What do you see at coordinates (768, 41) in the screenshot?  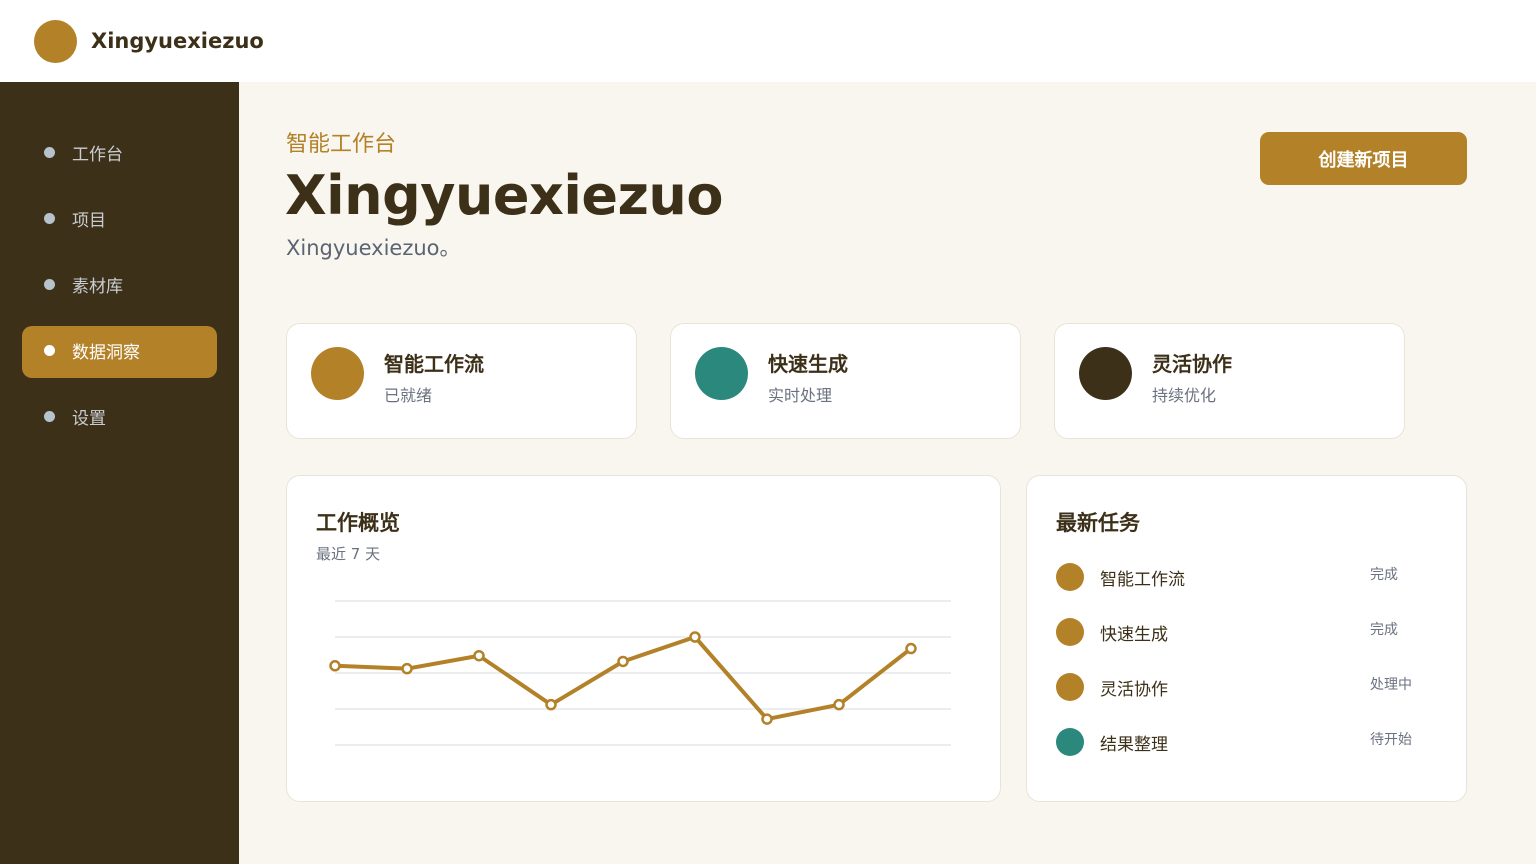 I see `top-bar: Xingyuexiezuo` at bounding box center [768, 41].